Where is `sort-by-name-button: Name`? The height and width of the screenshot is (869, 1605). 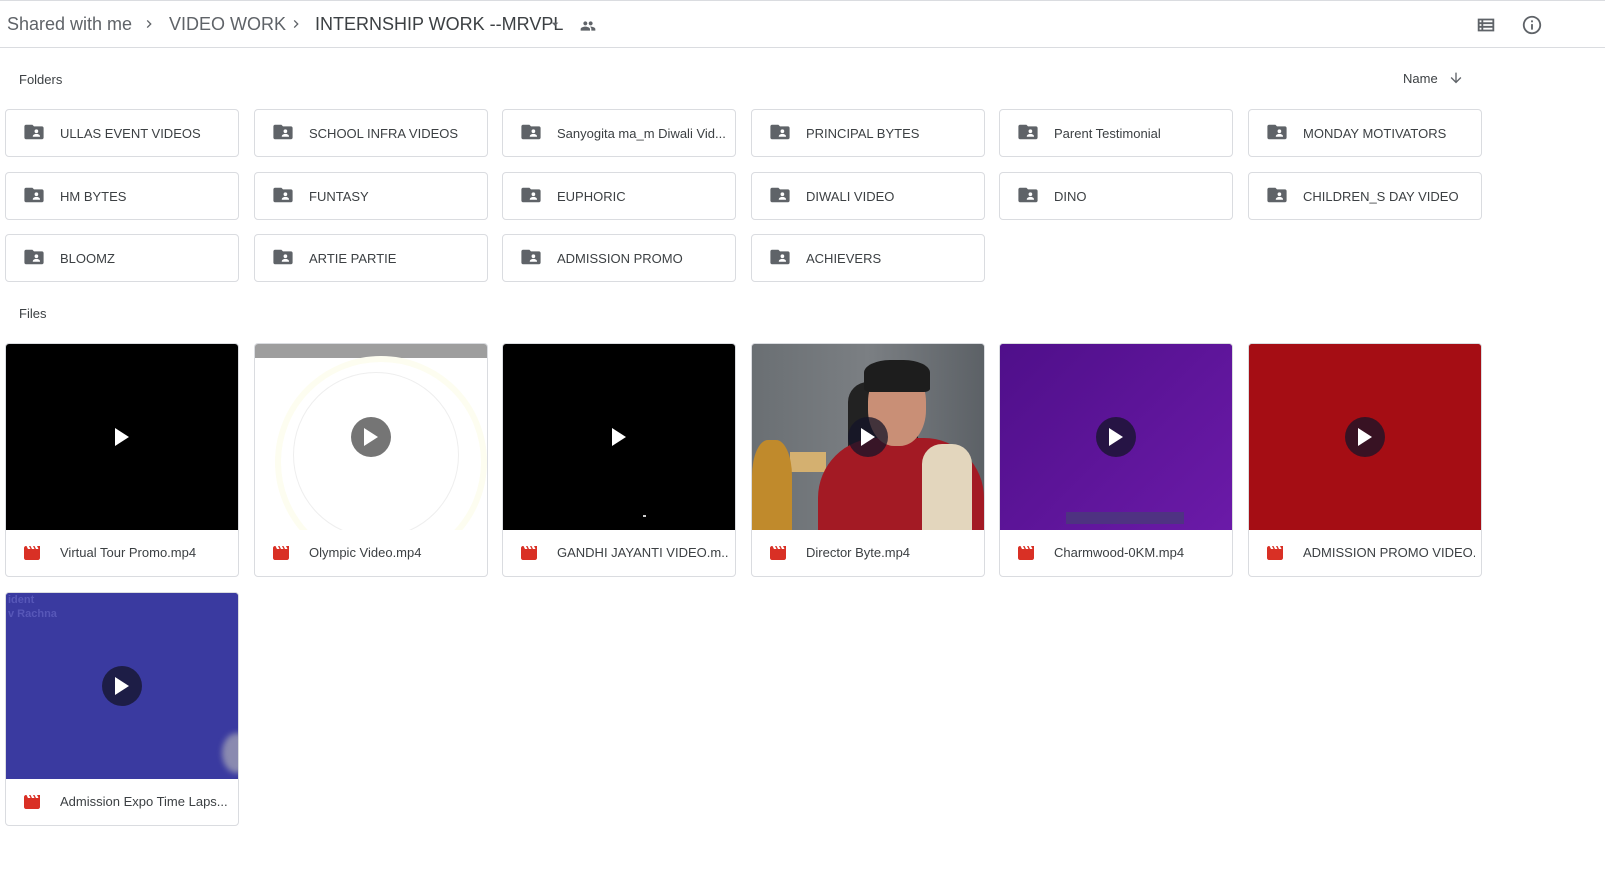 sort-by-name-button: Name is located at coordinates (1432, 78).